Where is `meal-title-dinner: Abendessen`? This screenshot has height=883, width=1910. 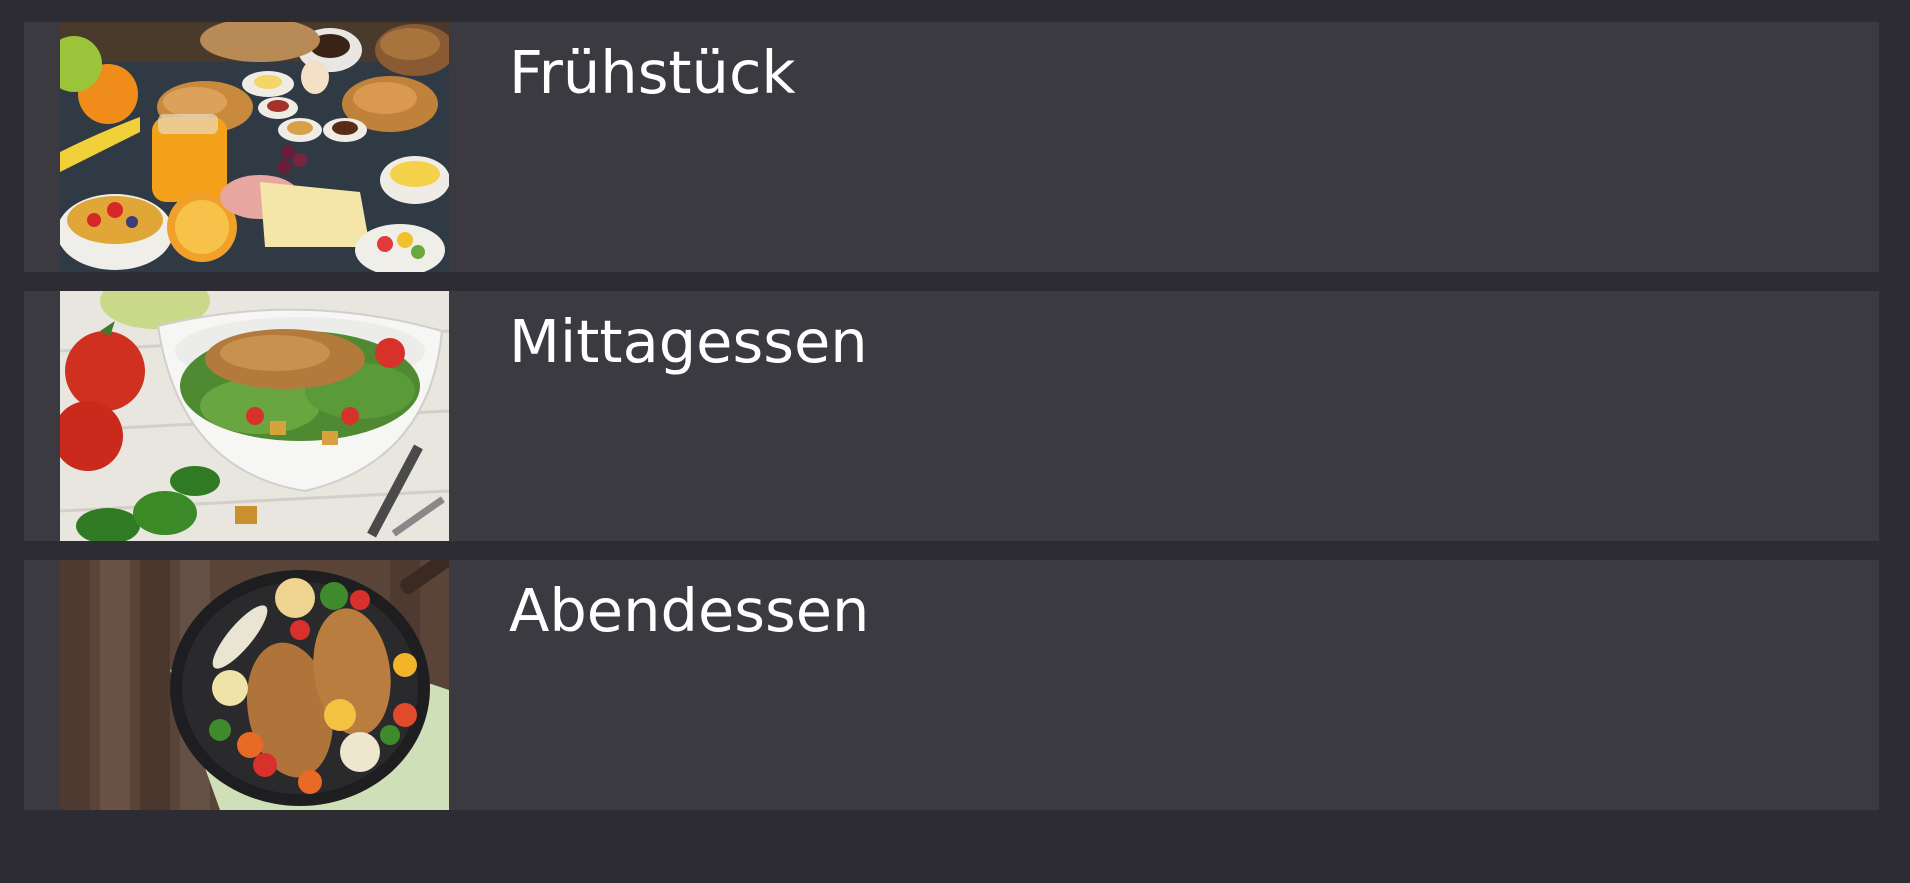
meal-title-dinner: Abendessen is located at coordinates (689, 610).